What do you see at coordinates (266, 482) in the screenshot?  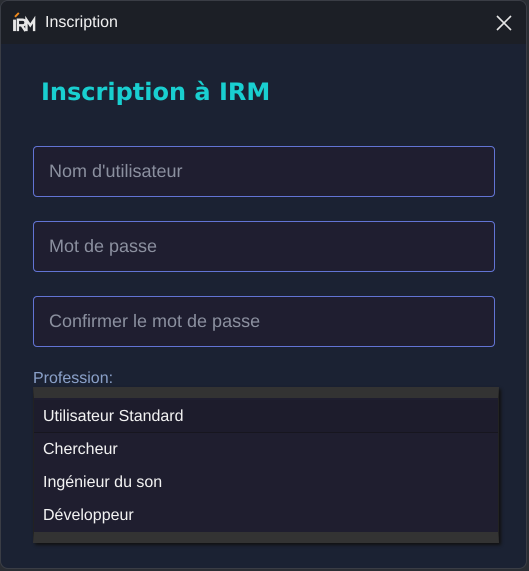 I see `dropdown-option: Ingénieur du son` at bounding box center [266, 482].